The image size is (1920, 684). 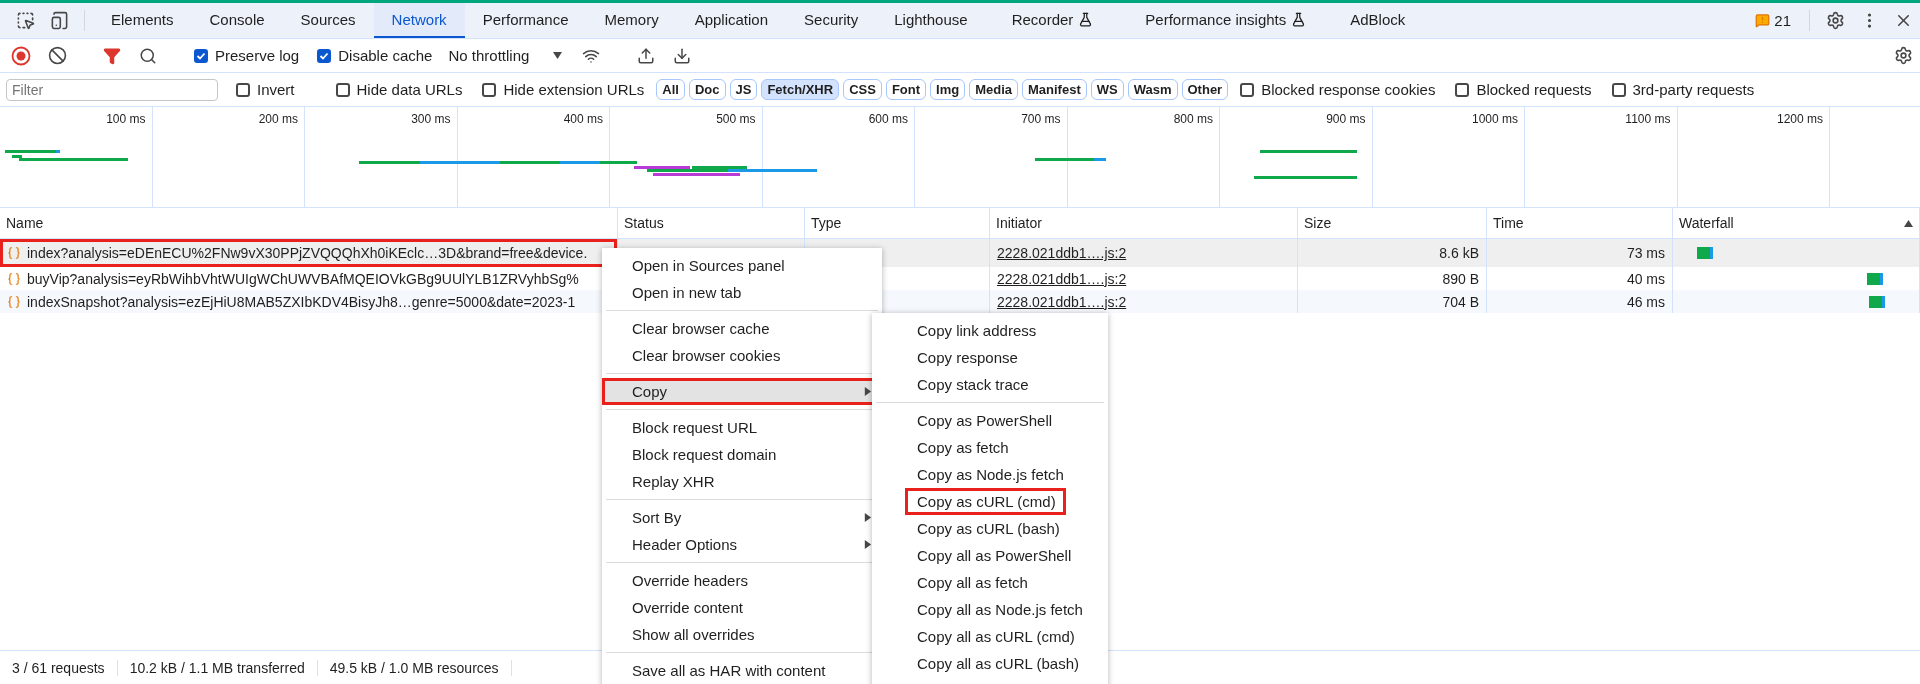 What do you see at coordinates (990, 609) in the screenshot?
I see `menu-item: Copy all as Node.js fetch` at bounding box center [990, 609].